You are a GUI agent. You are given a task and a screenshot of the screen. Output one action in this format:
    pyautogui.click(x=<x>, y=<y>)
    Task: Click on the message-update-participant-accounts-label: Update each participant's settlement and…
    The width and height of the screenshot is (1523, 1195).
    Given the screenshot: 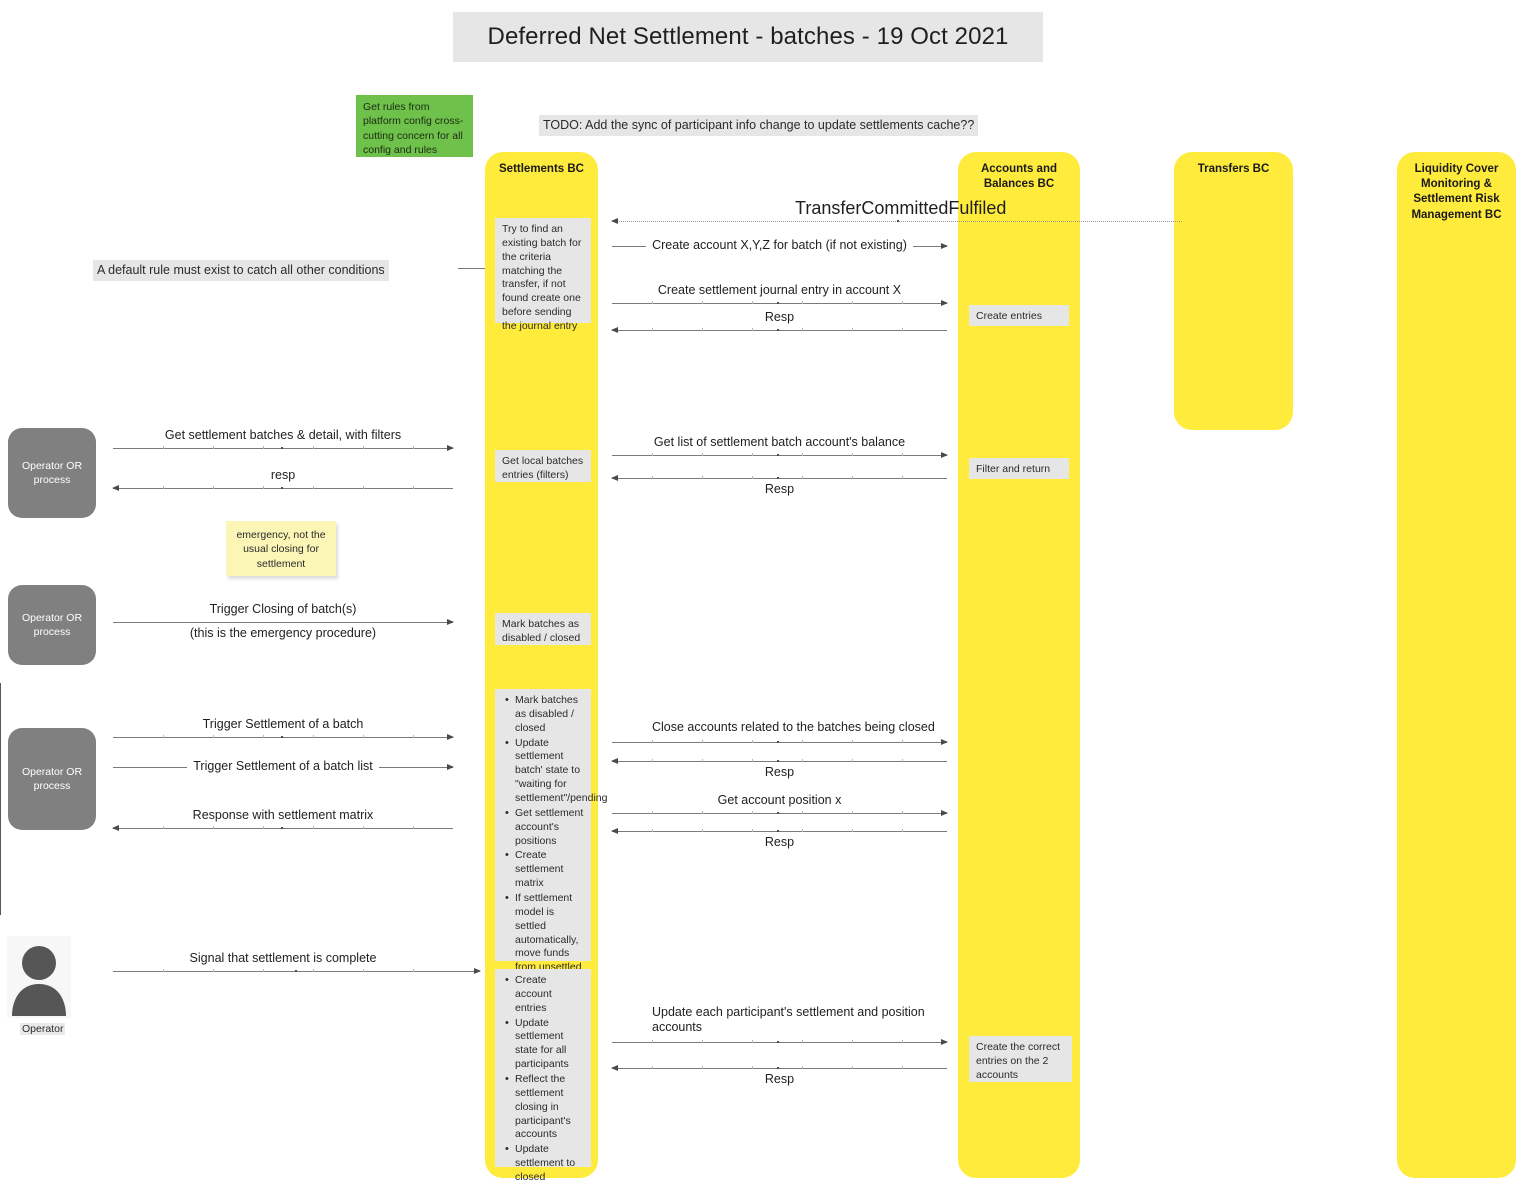 What is the action you would take?
    pyautogui.click(x=788, y=1019)
    